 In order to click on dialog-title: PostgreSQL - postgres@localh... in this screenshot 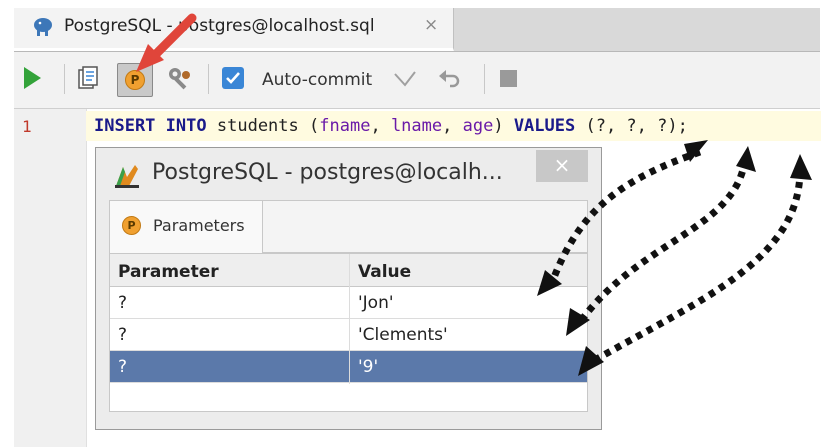, I will do `click(327, 172)`.